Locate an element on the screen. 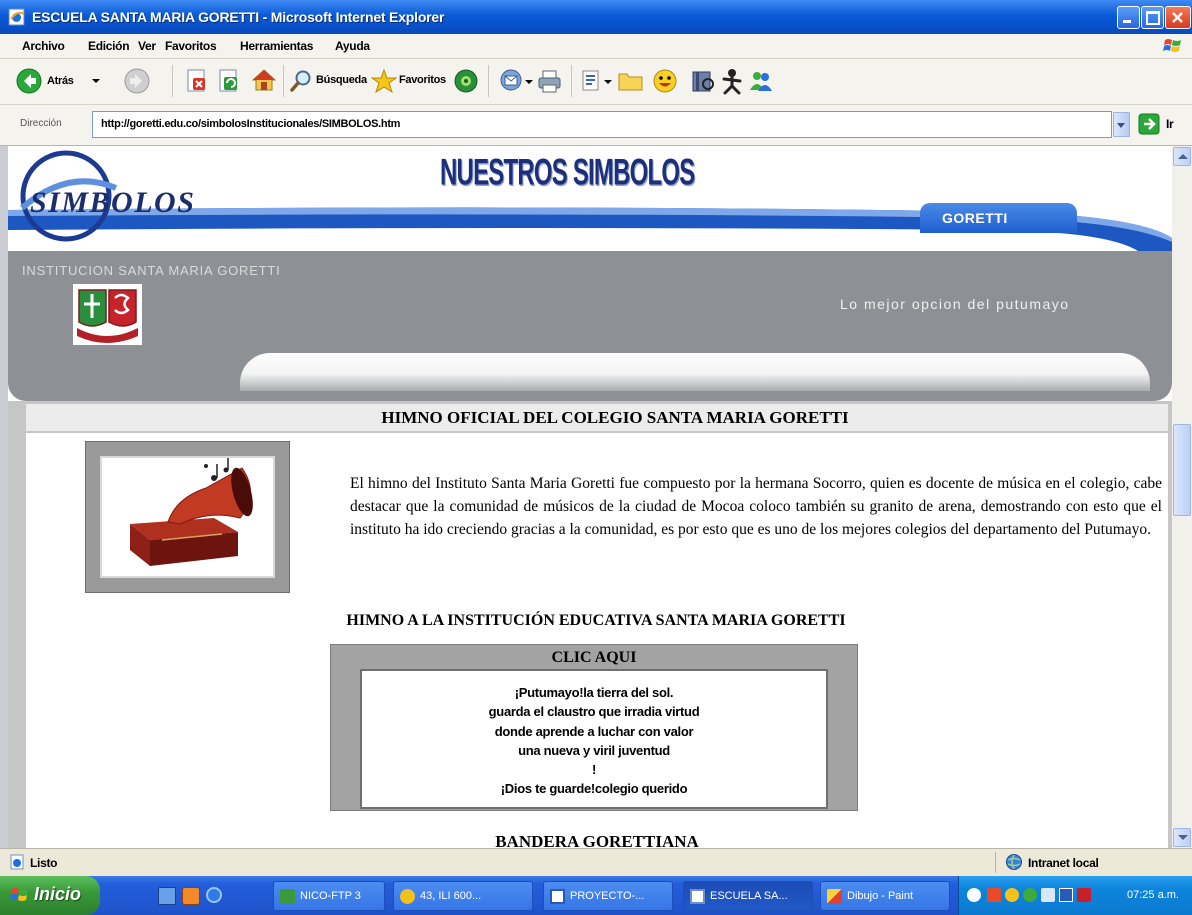  refresh-icon is located at coordinates (229, 83).